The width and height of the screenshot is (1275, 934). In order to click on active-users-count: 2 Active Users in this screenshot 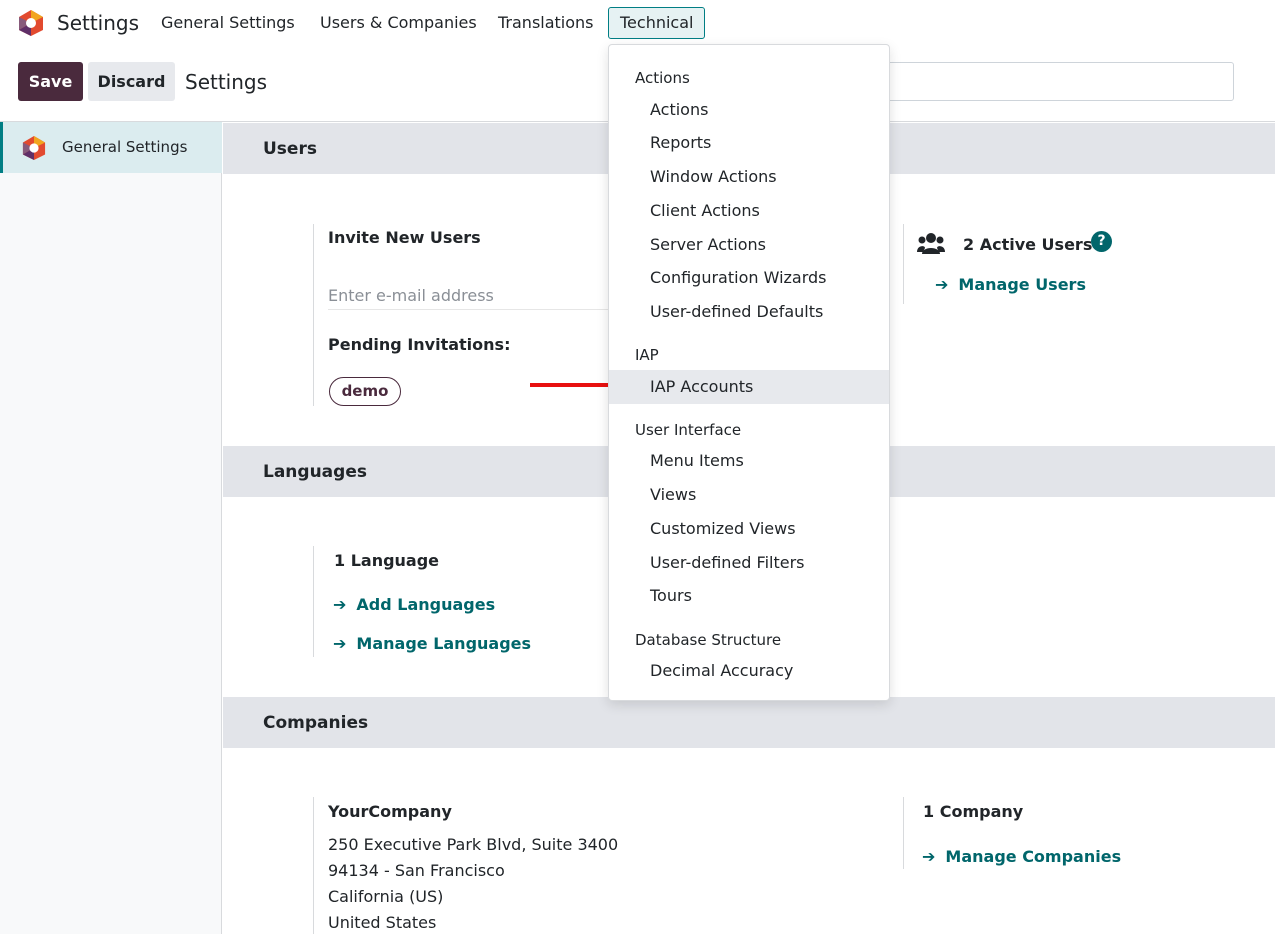, I will do `click(1028, 244)`.